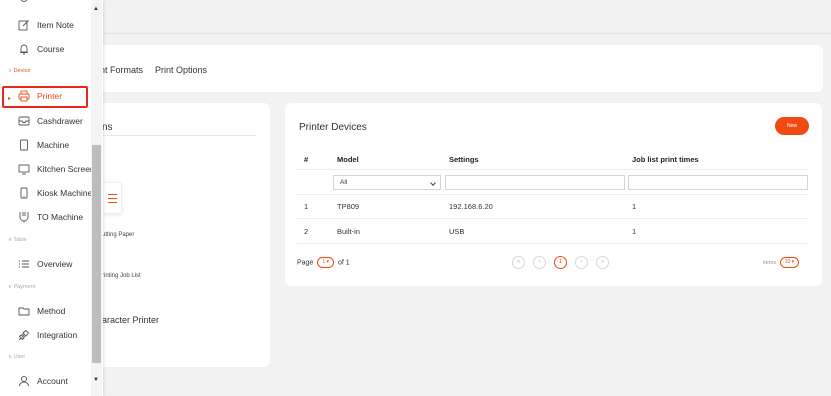 This screenshot has width=831, height=396. What do you see at coordinates (107, 127) in the screenshot?
I see `card-heading: ns` at bounding box center [107, 127].